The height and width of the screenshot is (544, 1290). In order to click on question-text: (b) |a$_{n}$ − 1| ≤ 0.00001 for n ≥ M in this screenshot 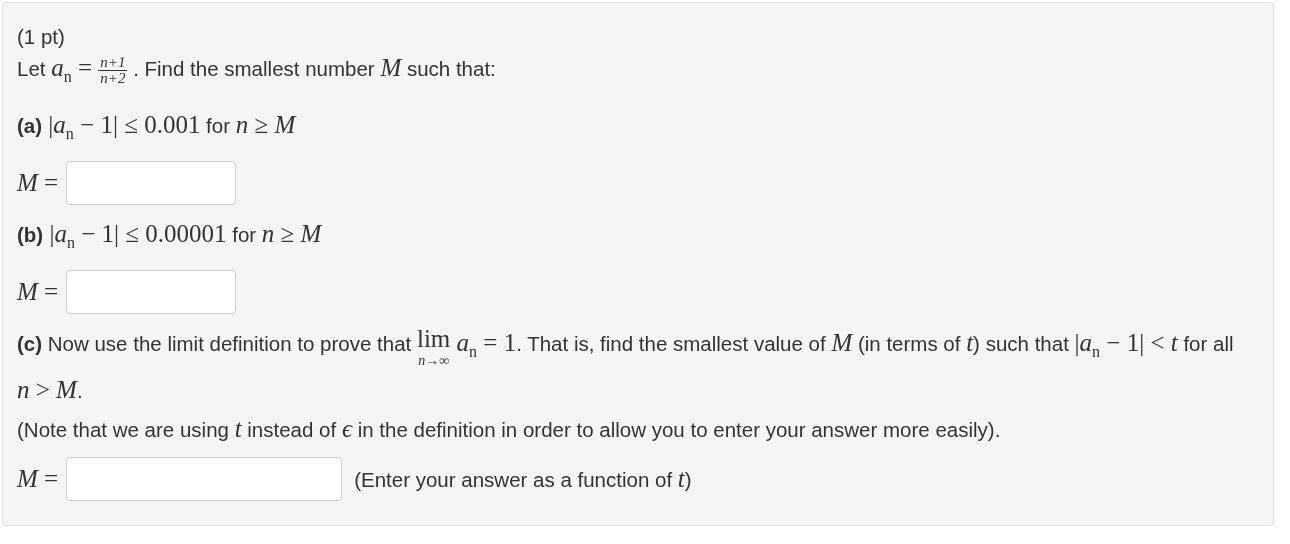, I will do `click(170, 236)`.